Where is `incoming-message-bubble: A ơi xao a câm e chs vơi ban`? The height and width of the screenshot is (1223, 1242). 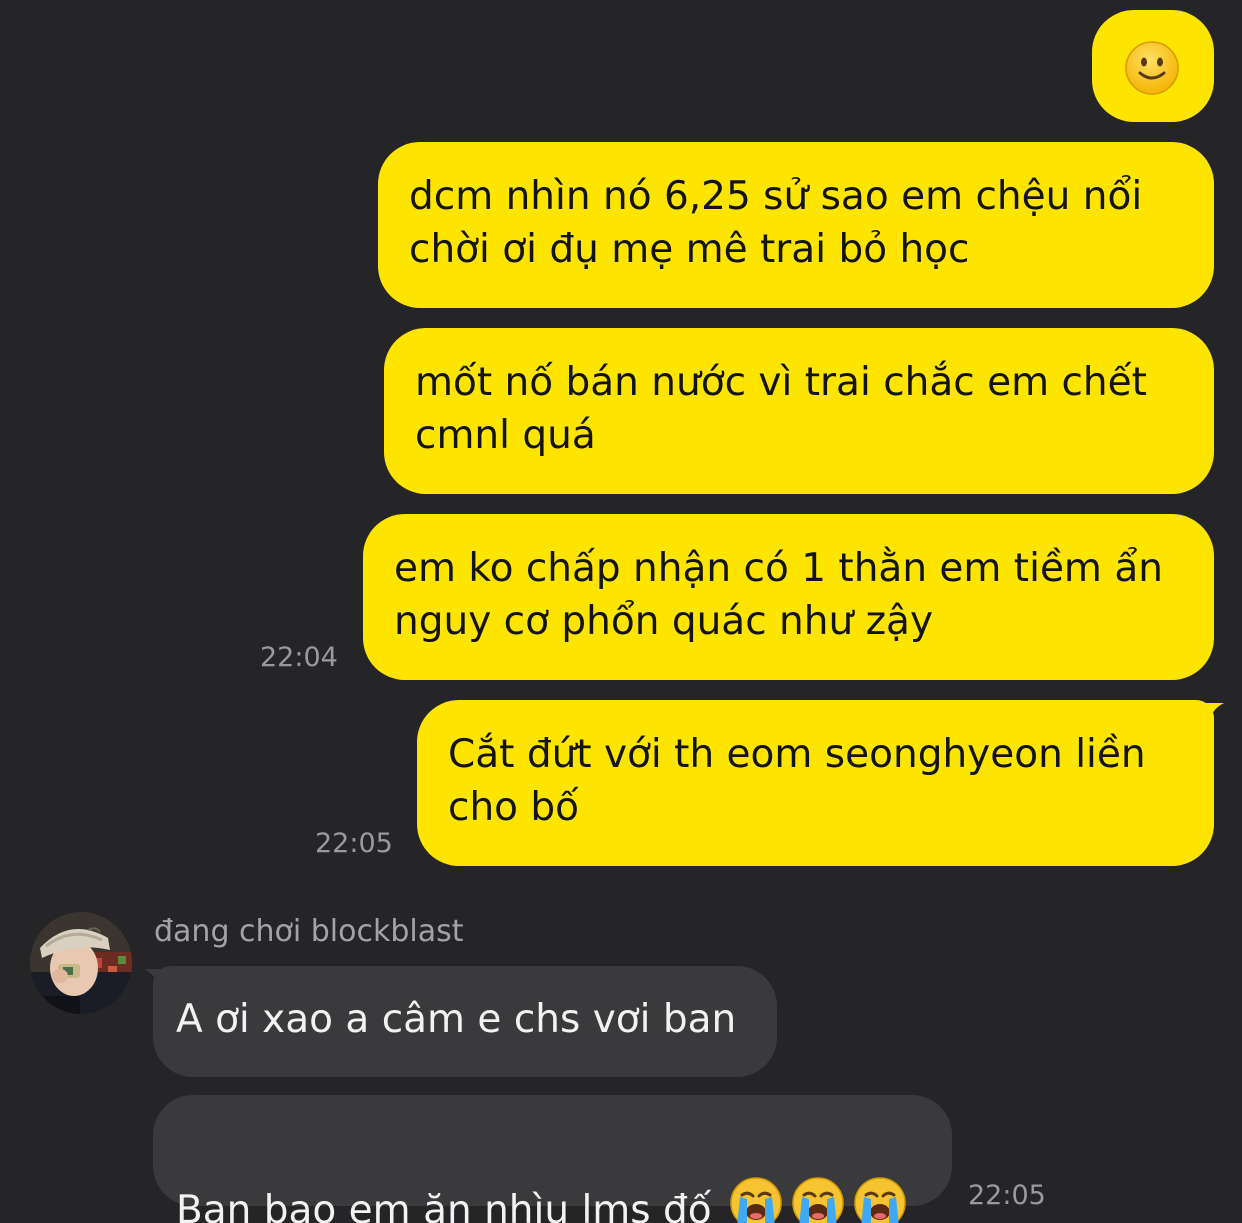 incoming-message-bubble: A ơi xao a câm e chs vơi ban is located at coordinates (465, 1021).